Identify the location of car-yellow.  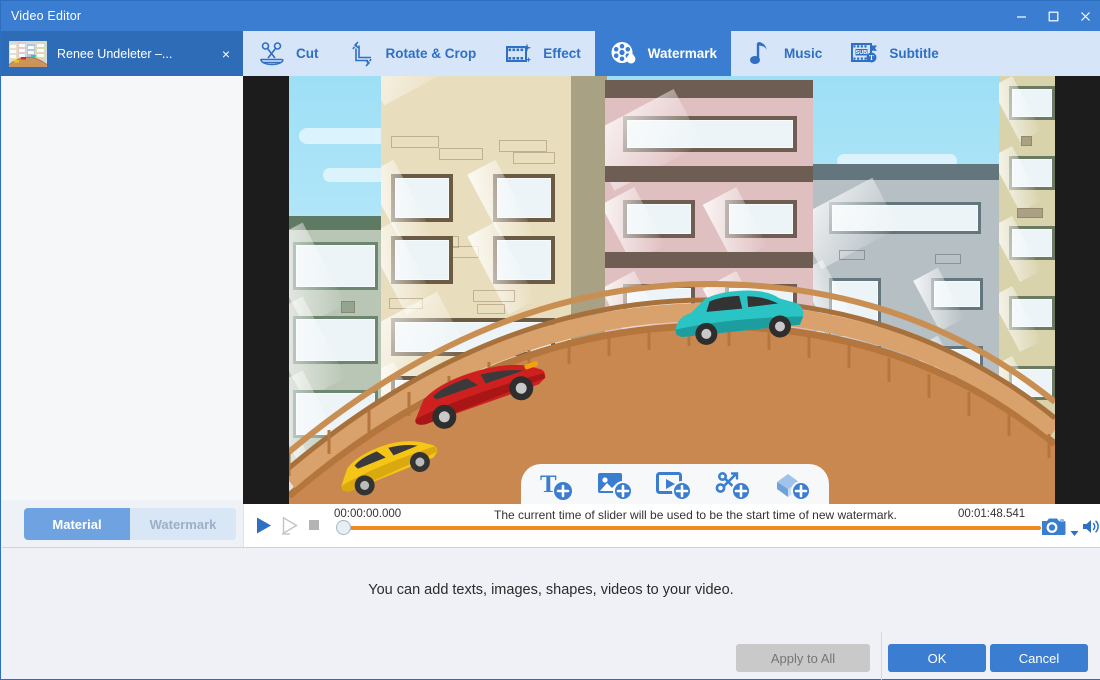
(385, 465).